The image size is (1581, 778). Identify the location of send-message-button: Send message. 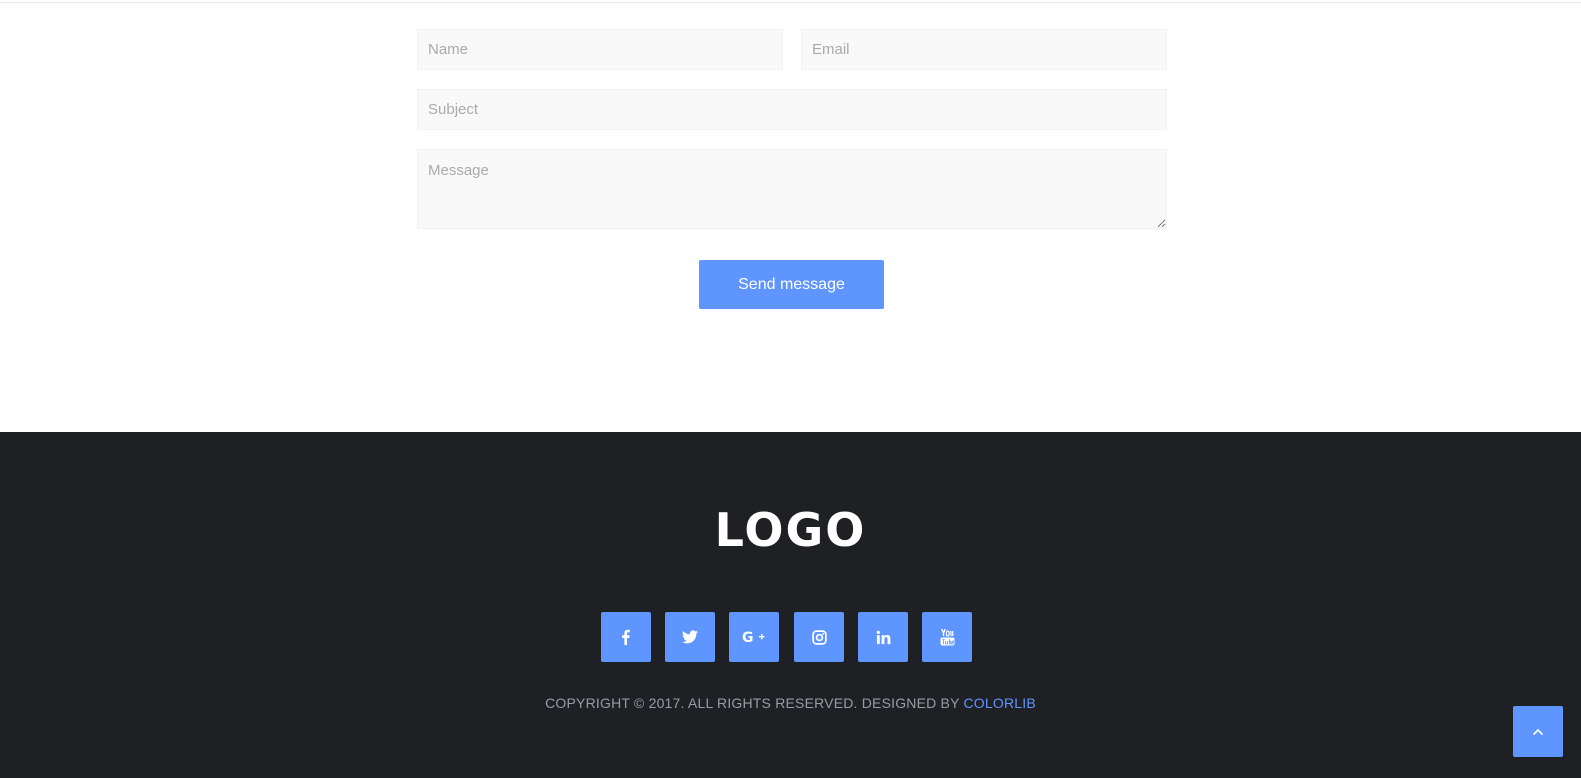
(791, 284).